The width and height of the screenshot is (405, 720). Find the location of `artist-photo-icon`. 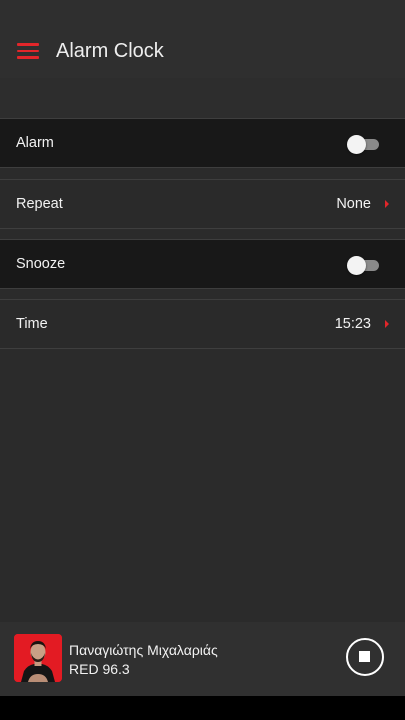

artist-photo-icon is located at coordinates (38, 658).